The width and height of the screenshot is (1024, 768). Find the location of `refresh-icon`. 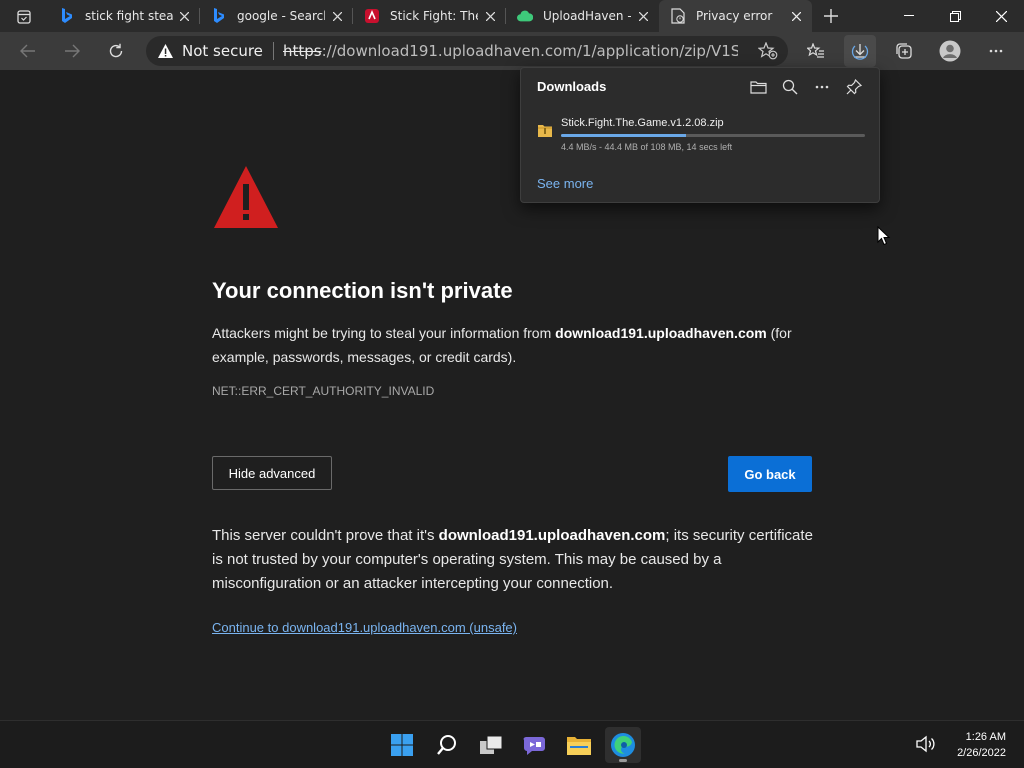

refresh-icon is located at coordinates (116, 50).